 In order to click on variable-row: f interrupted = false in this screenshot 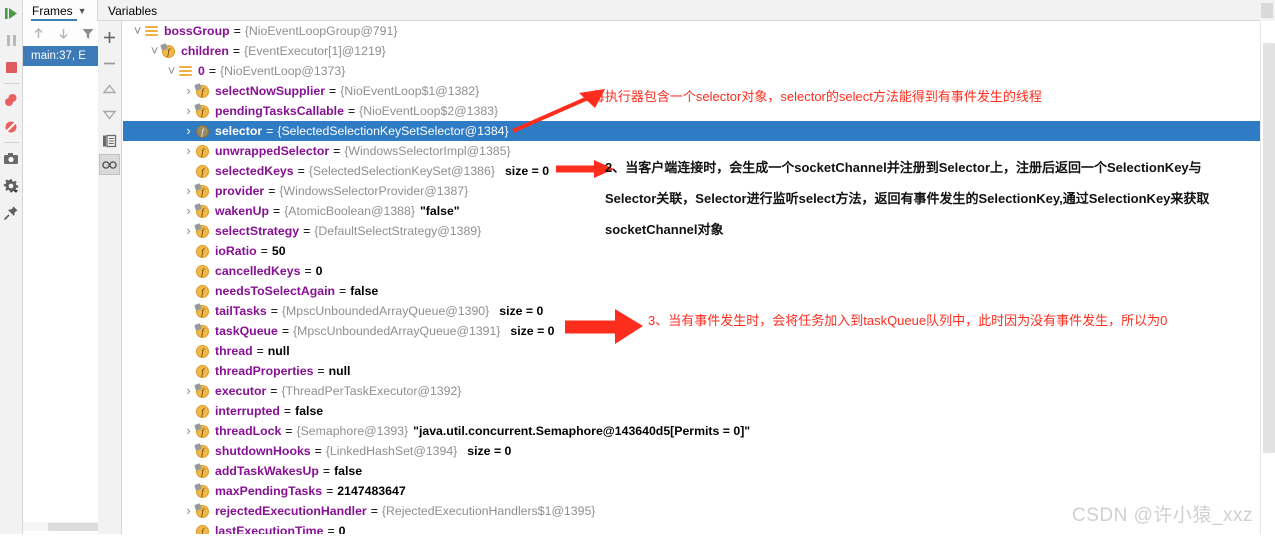, I will do `click(691, 411)`.